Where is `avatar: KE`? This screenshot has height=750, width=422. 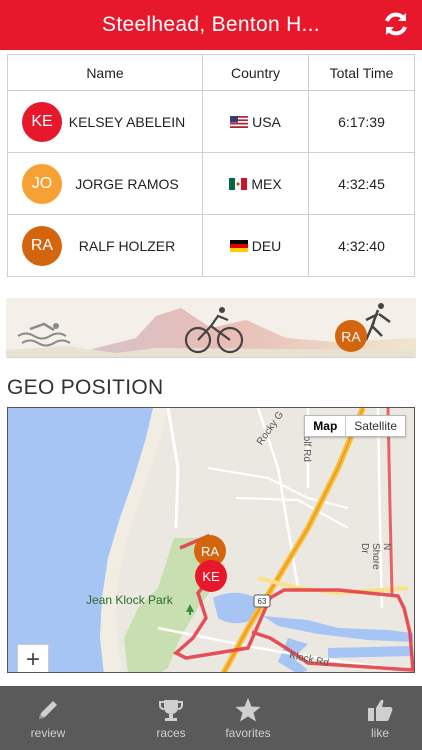
avatar: KE is located at coordinates (42, 121).